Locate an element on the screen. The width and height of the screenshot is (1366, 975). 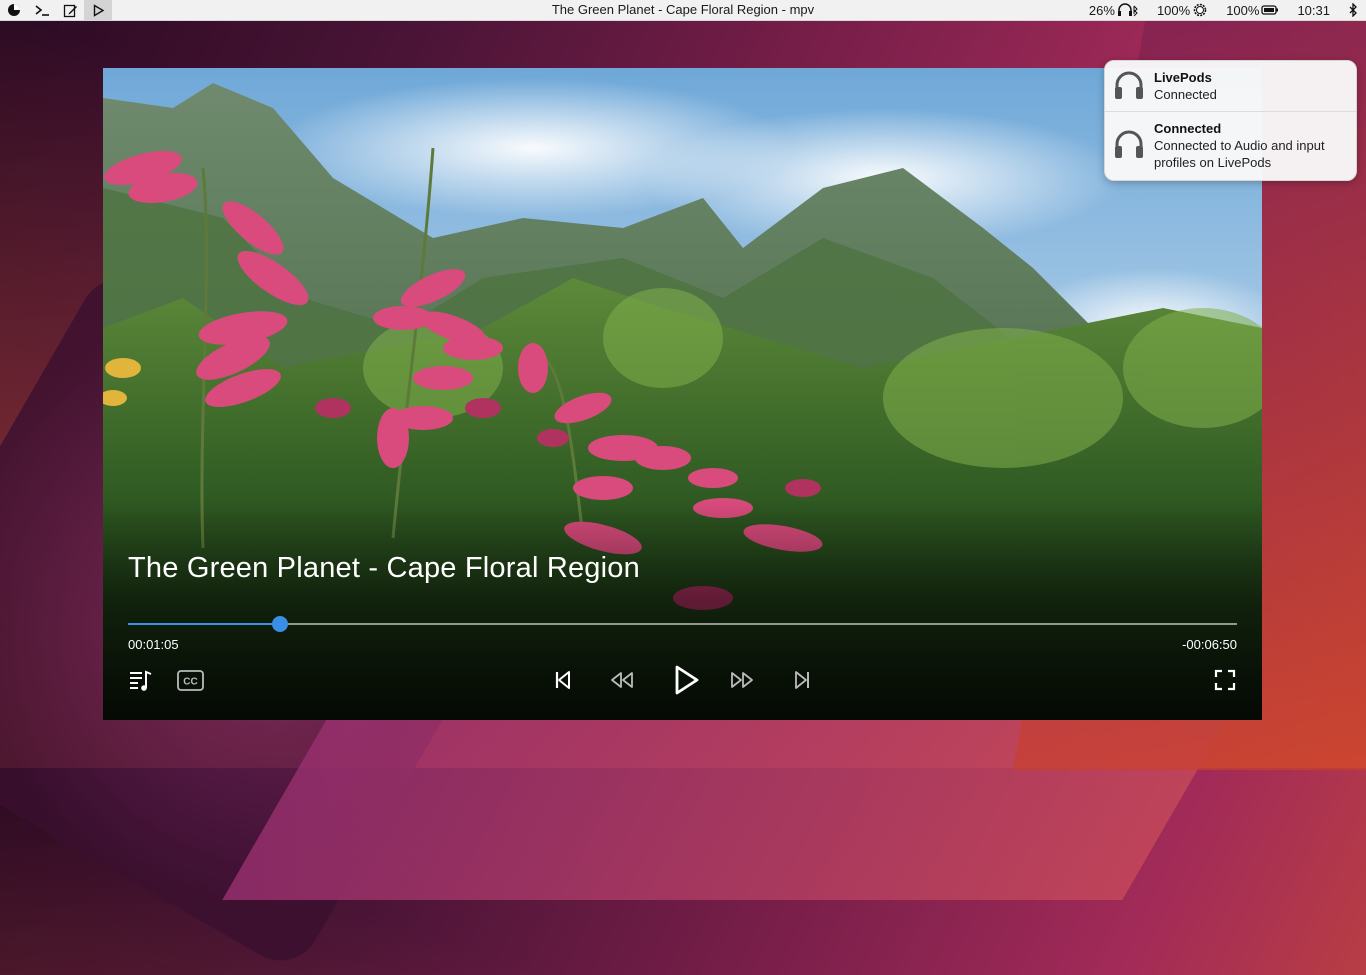
skip-previous-icon is located at coordinates (562, 680).